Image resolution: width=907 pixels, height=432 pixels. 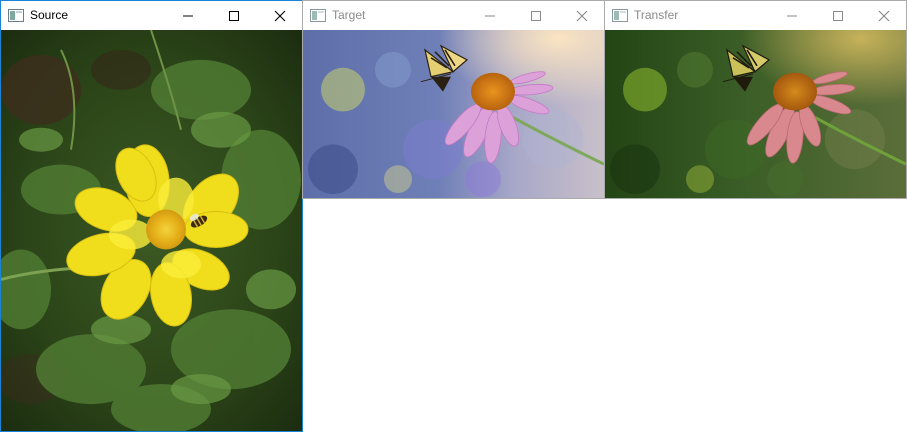 What do you see at coordinates (656, 15) in the screenshot?
I see `window-title: Transfer` at bounding box center [656, 15].